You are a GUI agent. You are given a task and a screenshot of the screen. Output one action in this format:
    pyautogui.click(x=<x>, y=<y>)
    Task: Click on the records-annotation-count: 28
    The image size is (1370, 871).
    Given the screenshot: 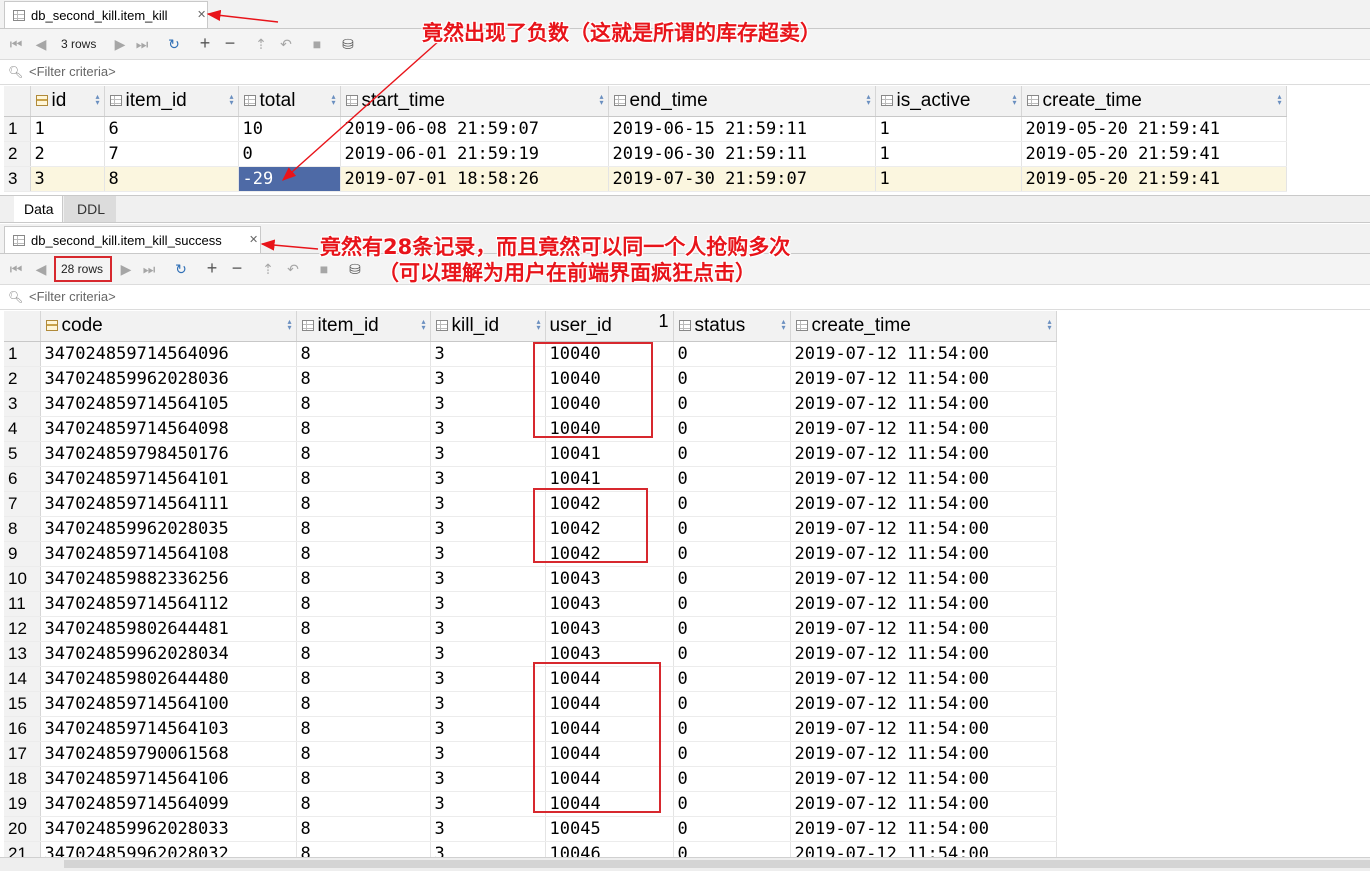 What is the action you would take?
    pyautogui.click(x=398, y=247)
    